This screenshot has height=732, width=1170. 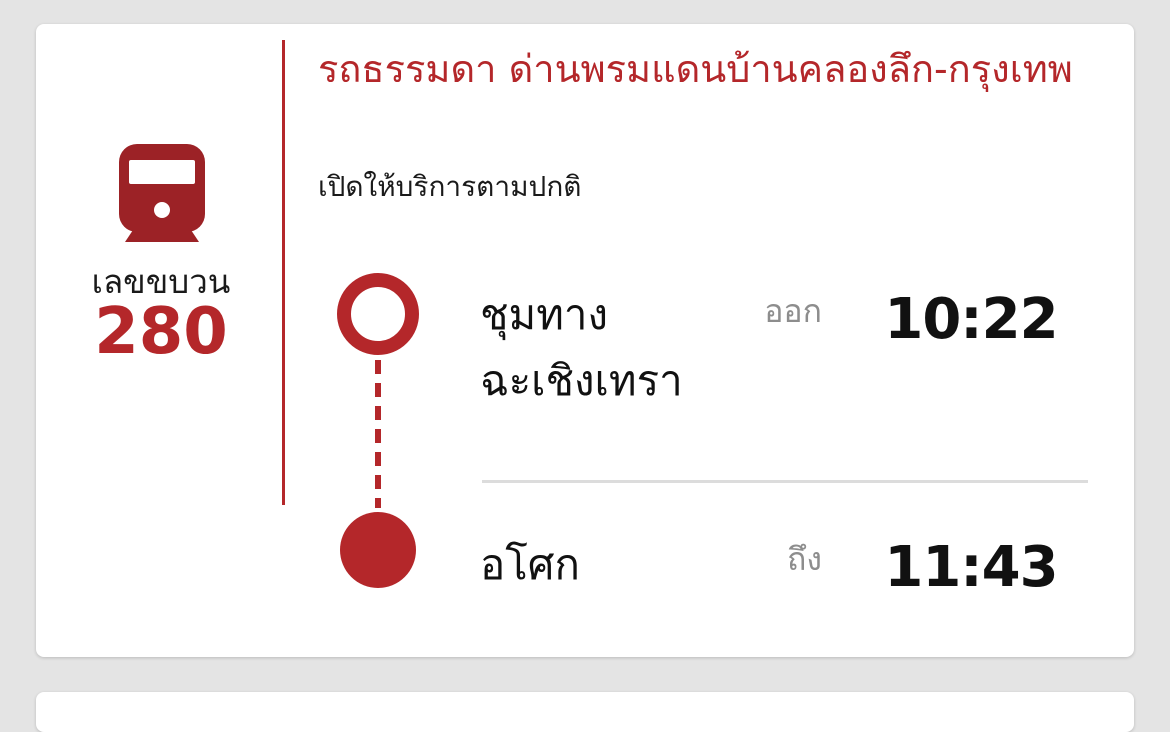 I want to click on train-number: 280, so click(x=161, y=332).